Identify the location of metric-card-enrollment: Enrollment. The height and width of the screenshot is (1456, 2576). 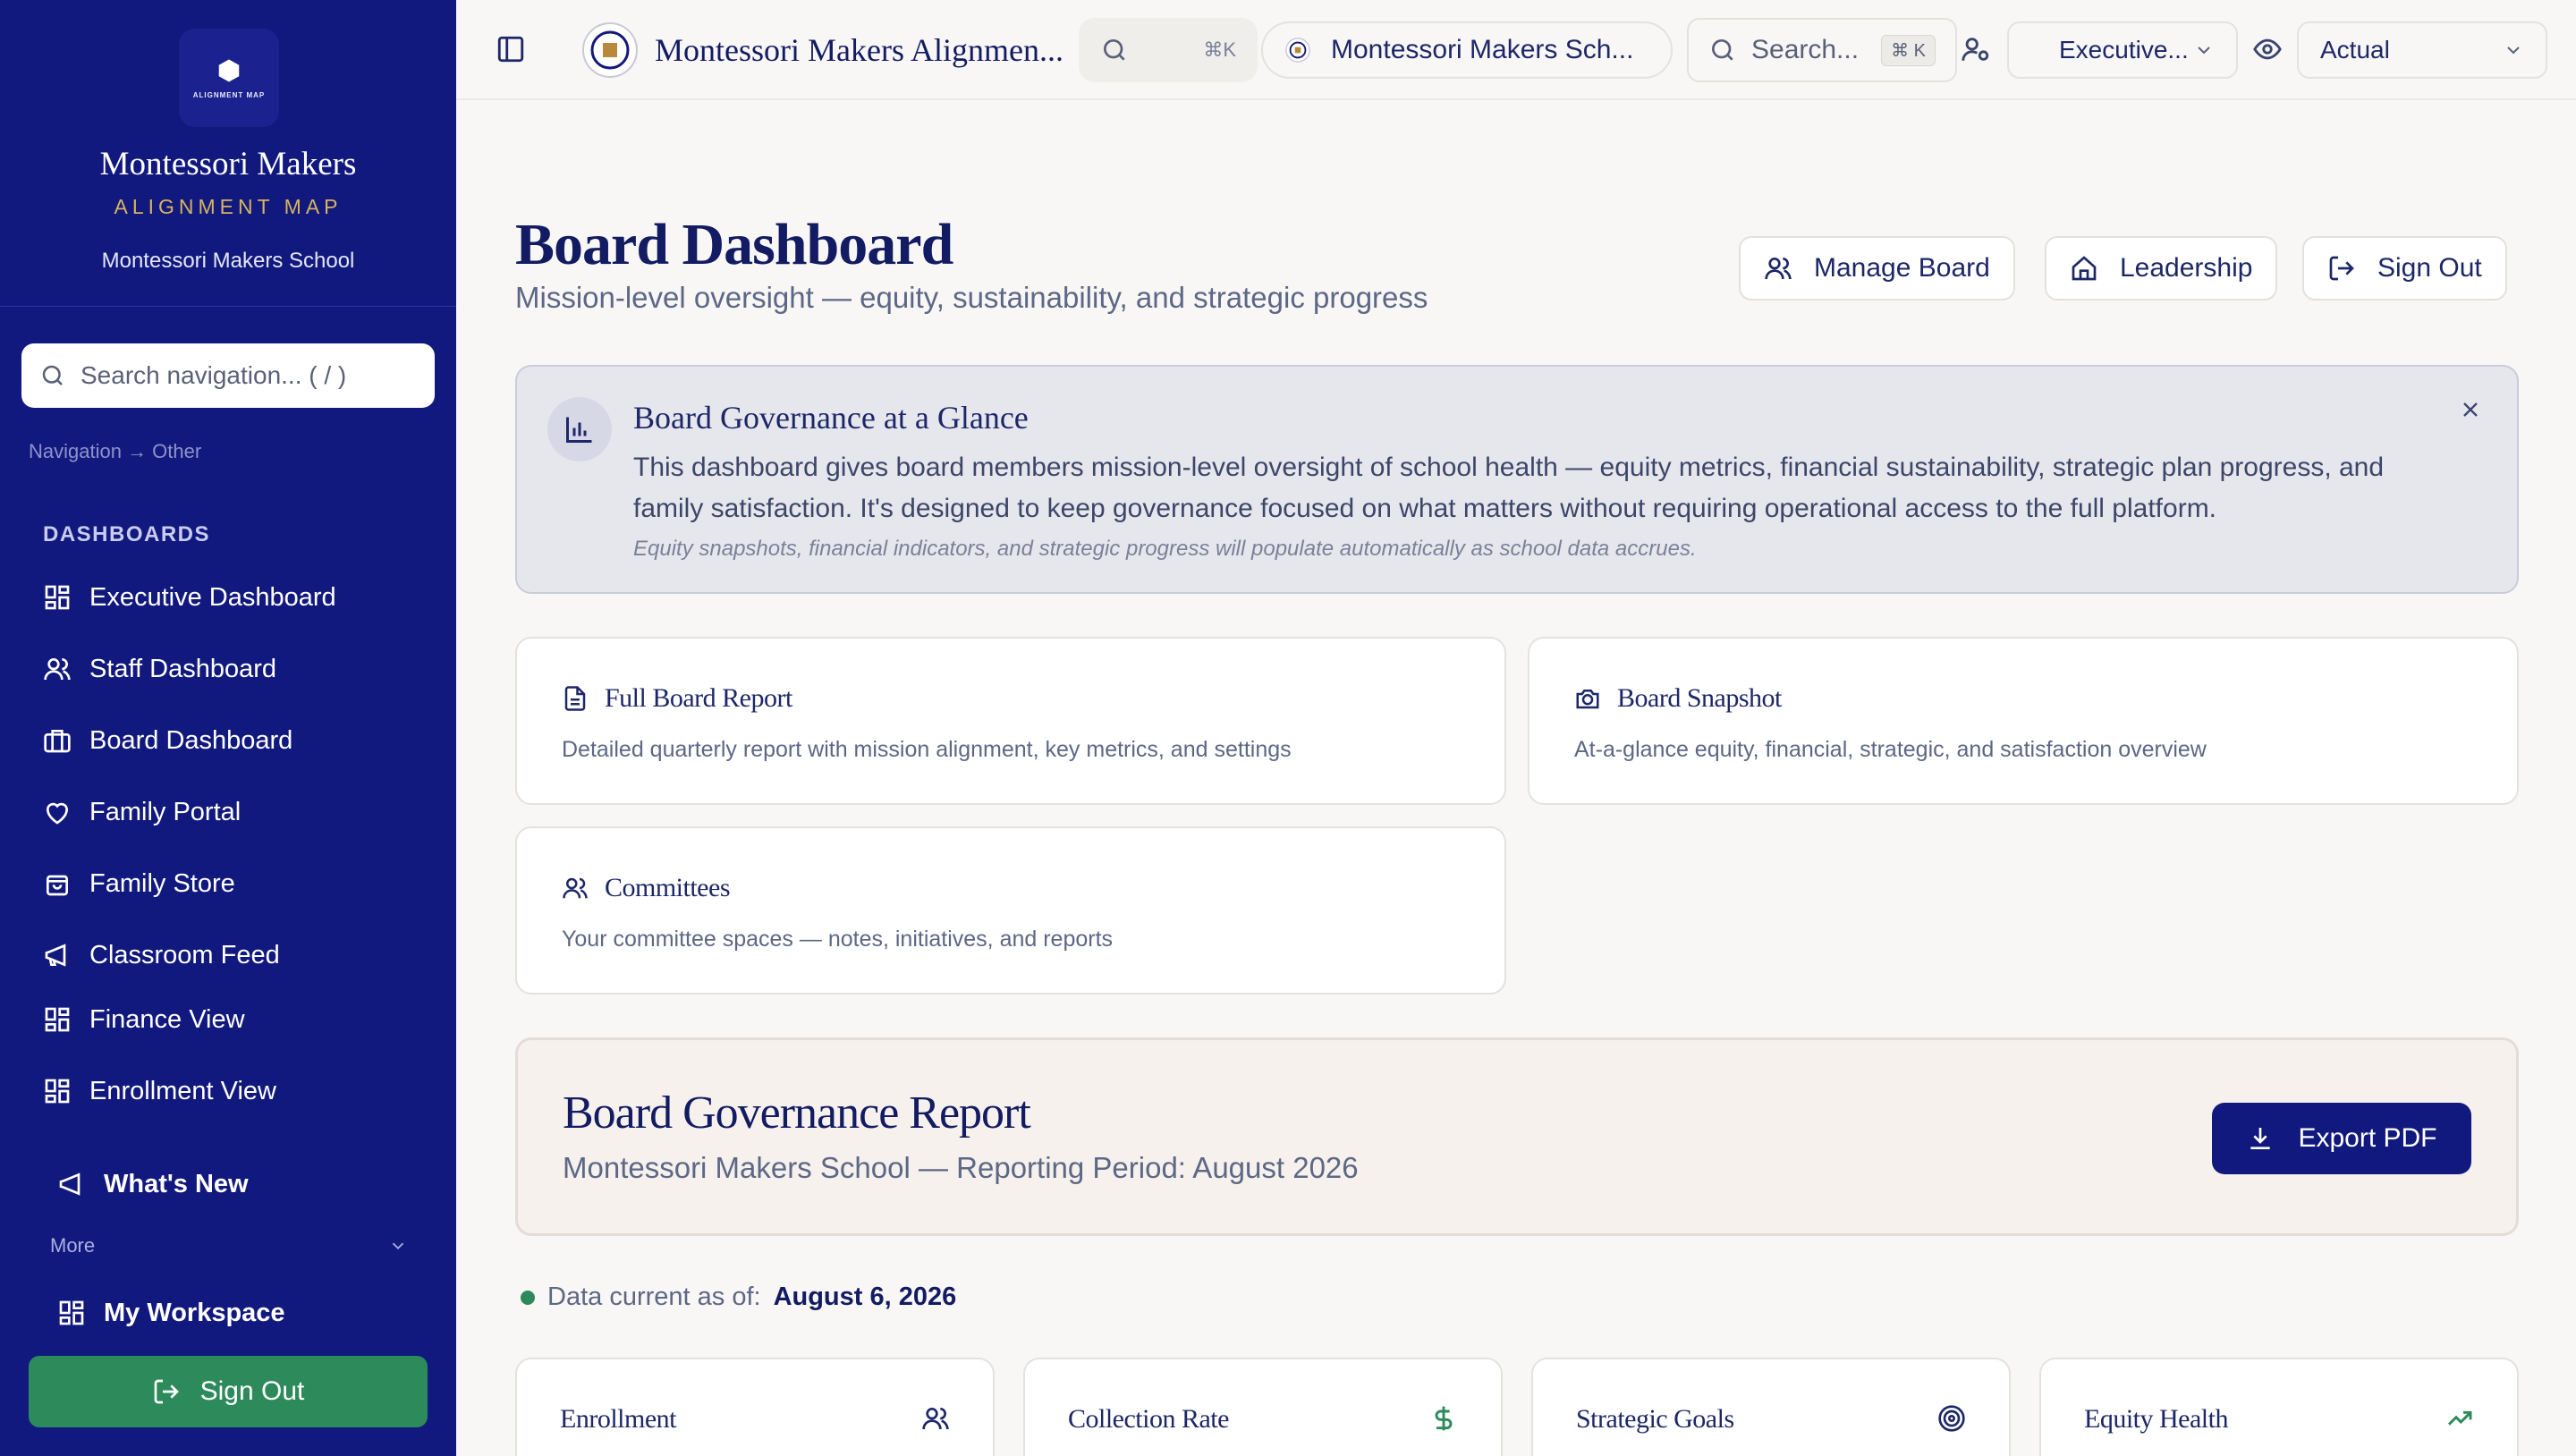
(755, 1407).